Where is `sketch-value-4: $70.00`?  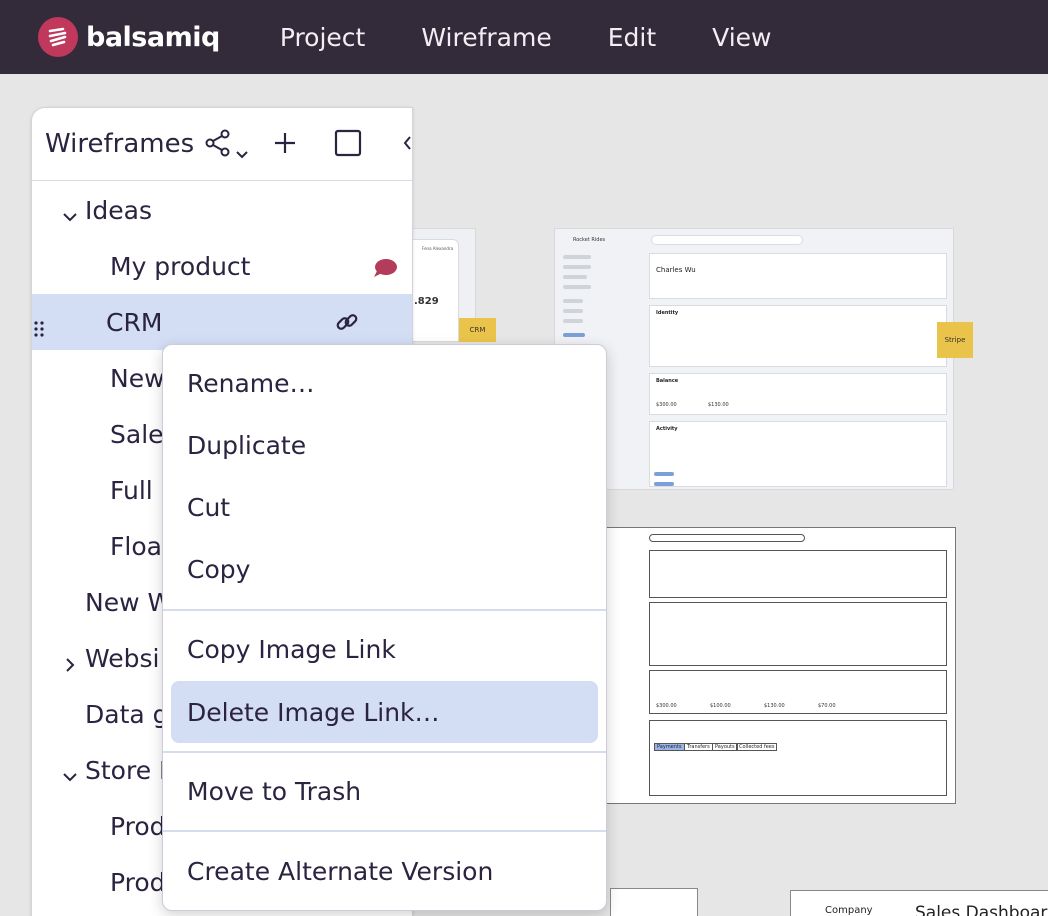
sketch-value-4: $70.00 is located at coordinates (827, 706).